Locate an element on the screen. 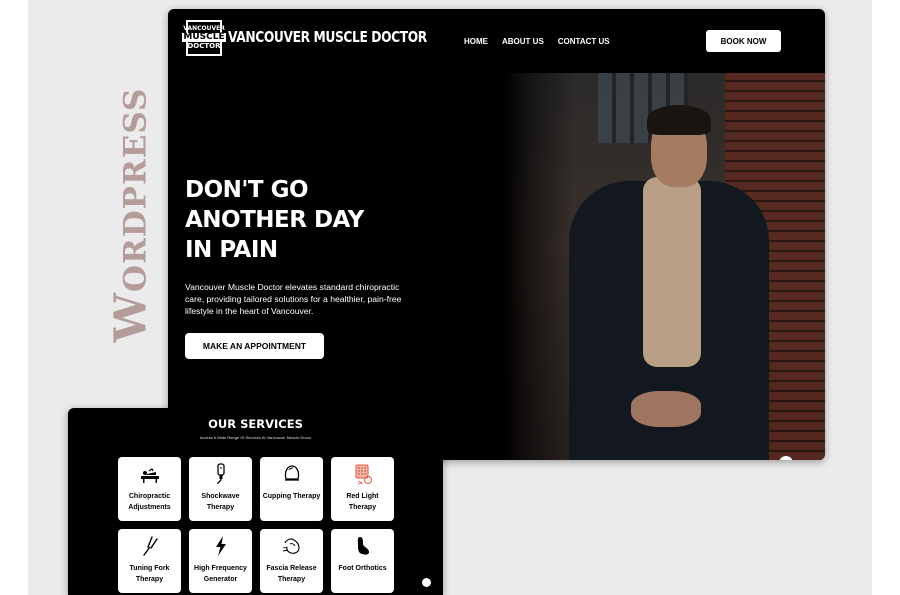 The image size is (900, 595). service-card-foot-orthotics: Foot Orthotics is located at coordinates (362, 561).